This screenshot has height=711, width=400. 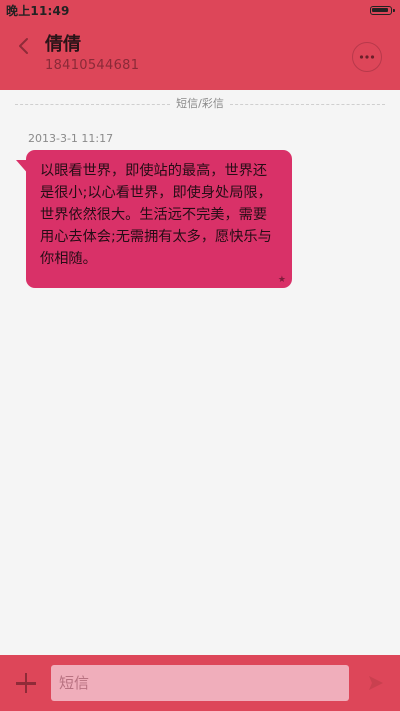 What do you see at coordinates (200, 11) in the screenshot?
I see `status-bar: 晚上11:49` at bounding box center [200, 11].